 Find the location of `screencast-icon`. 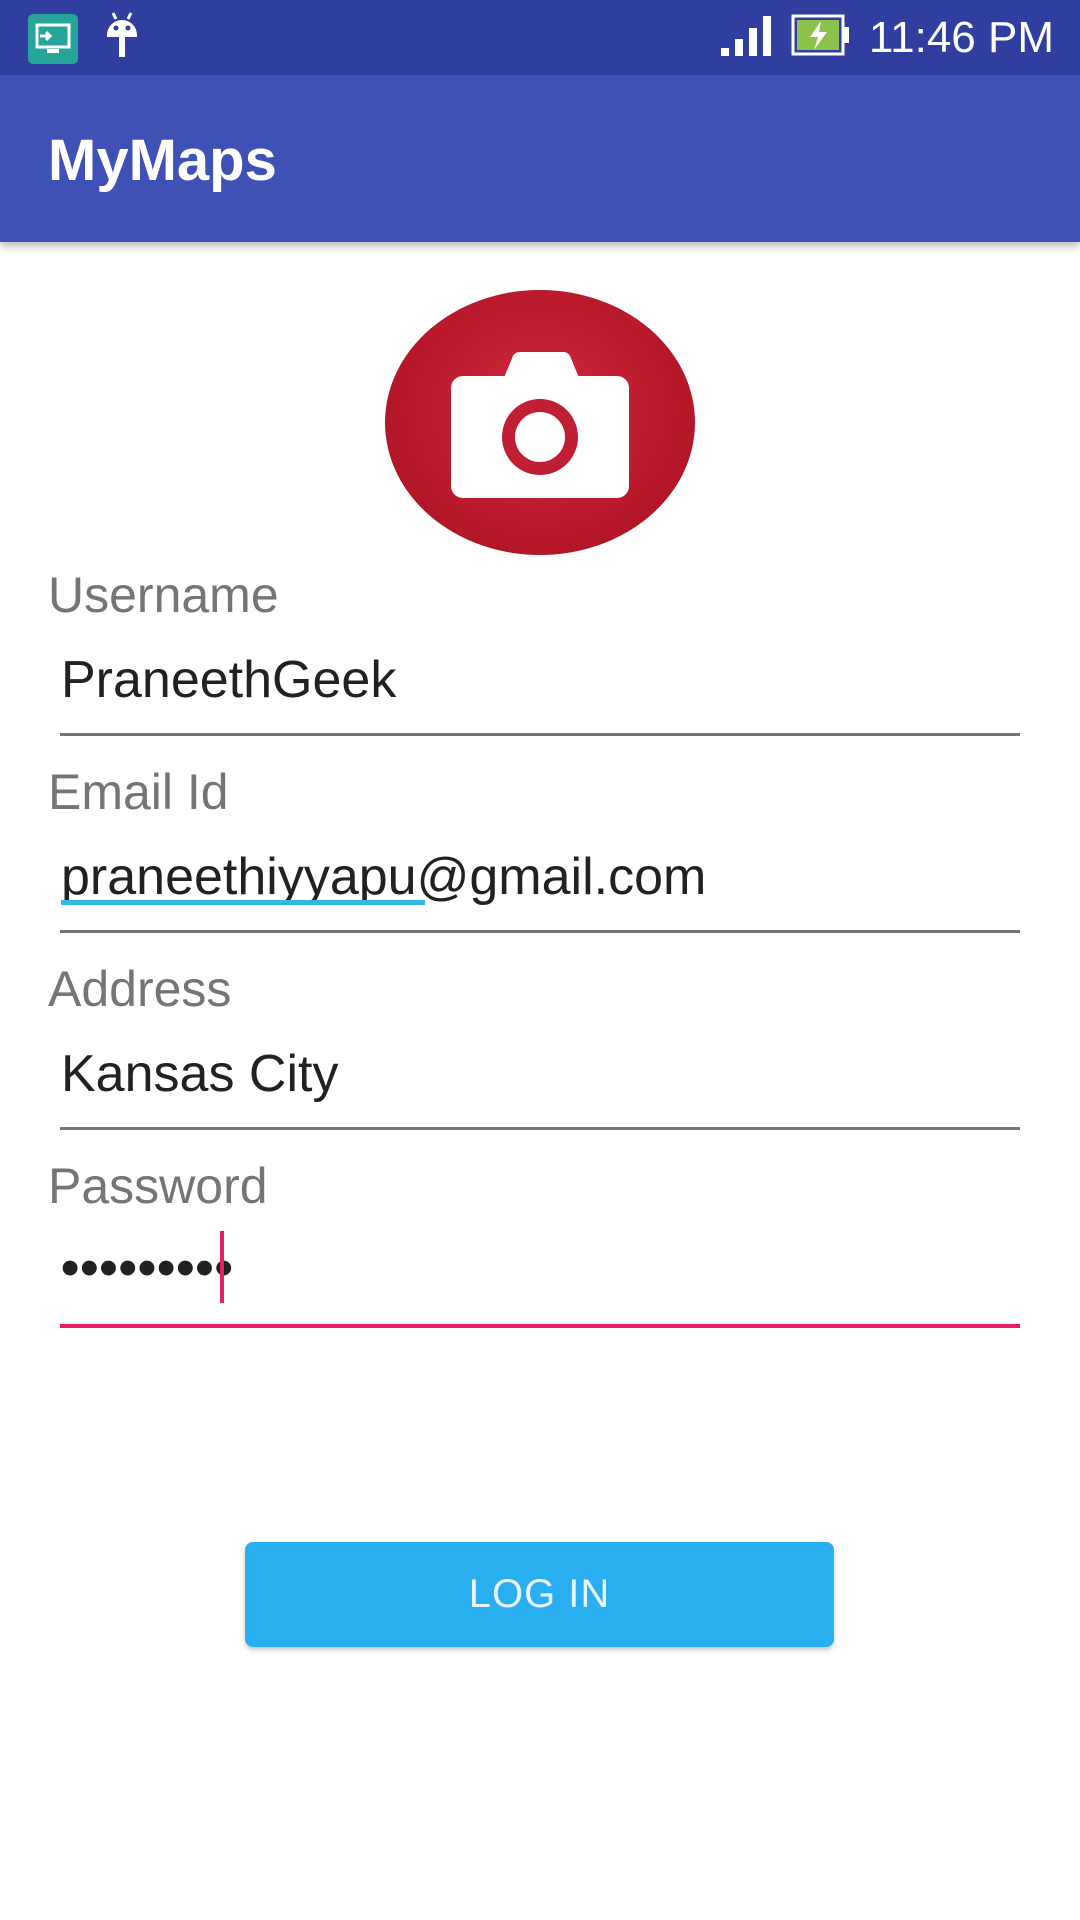

screencast-icon is located at coordinates (53, 38).